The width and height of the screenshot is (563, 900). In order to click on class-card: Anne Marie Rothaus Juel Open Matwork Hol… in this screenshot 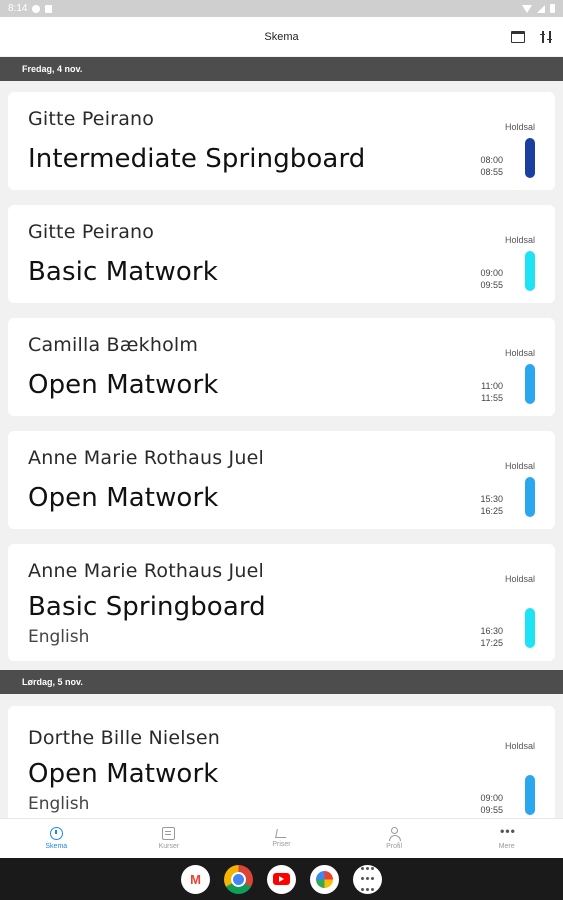, I will do `click(281, 480)`.